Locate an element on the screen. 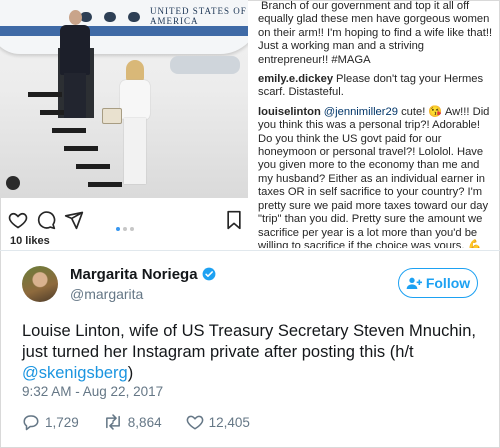 Image resolution: width=500 pixels, height=448 pixels. share-icon is located at coordinates (74, 220).